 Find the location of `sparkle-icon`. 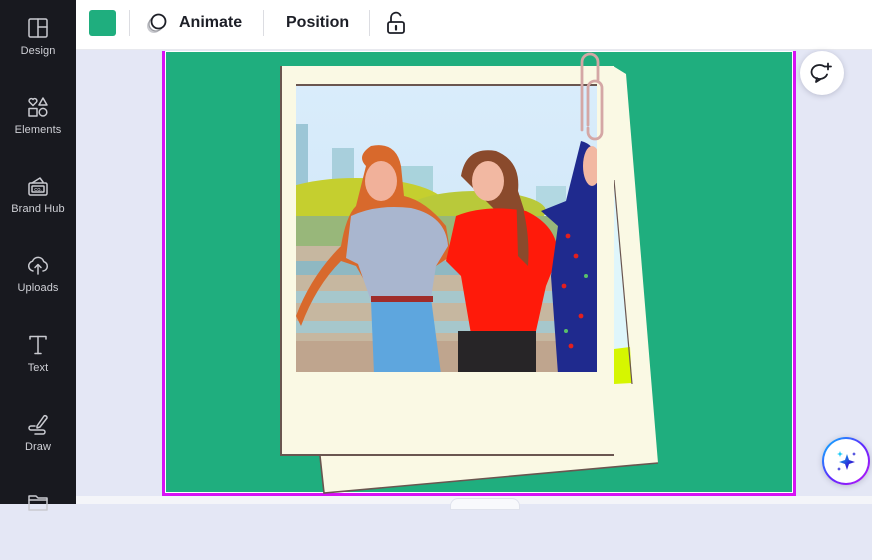

sparkle-icon is located at coordinates (846, 461).